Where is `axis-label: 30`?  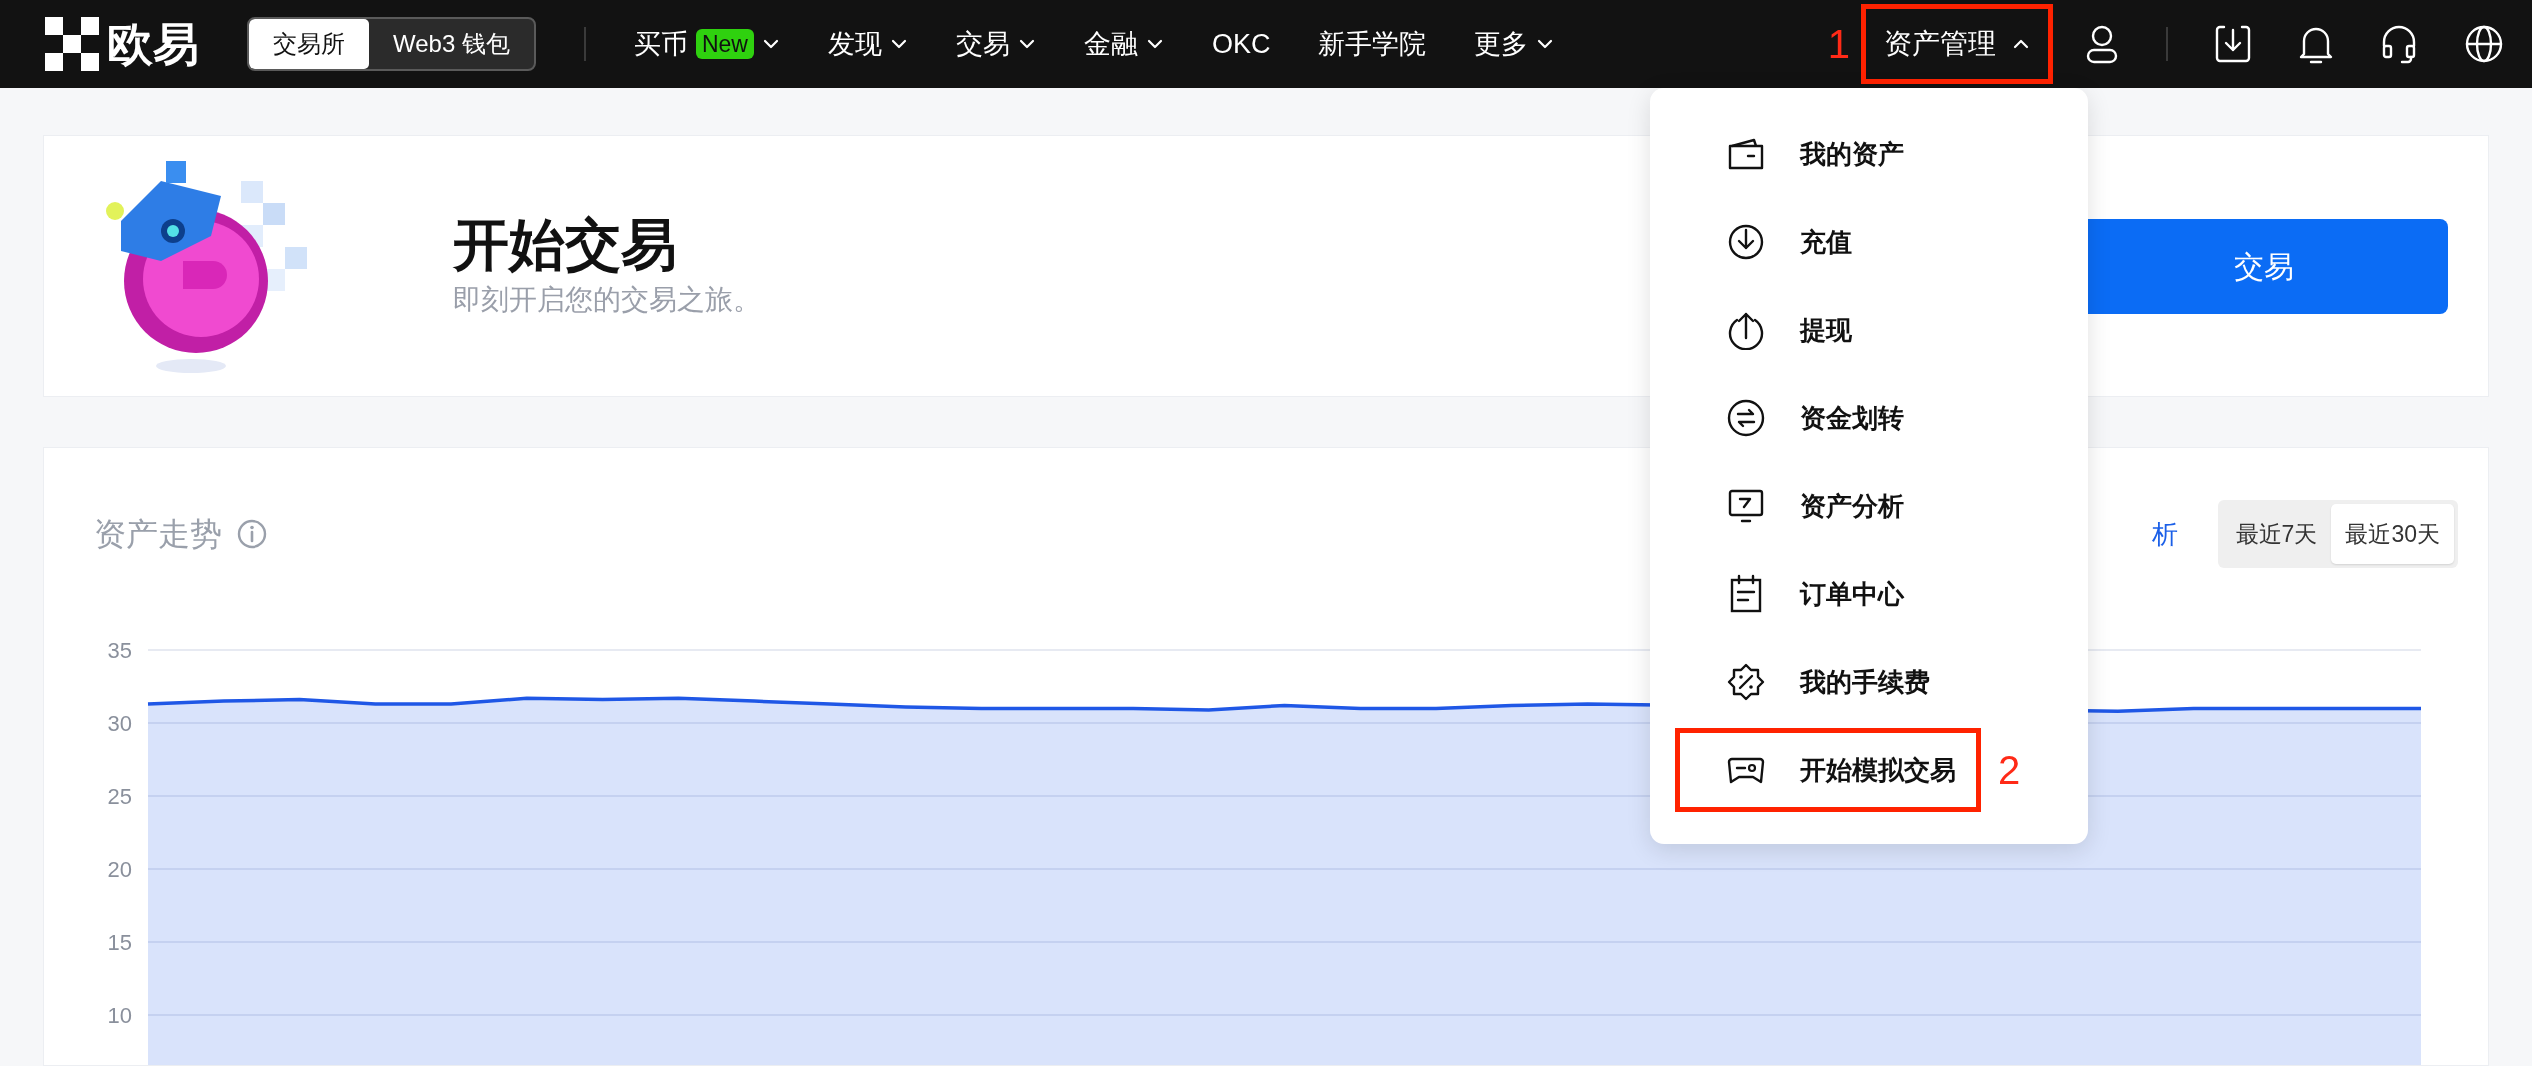 axis-label: 30 is located at coordinates (119, 723).